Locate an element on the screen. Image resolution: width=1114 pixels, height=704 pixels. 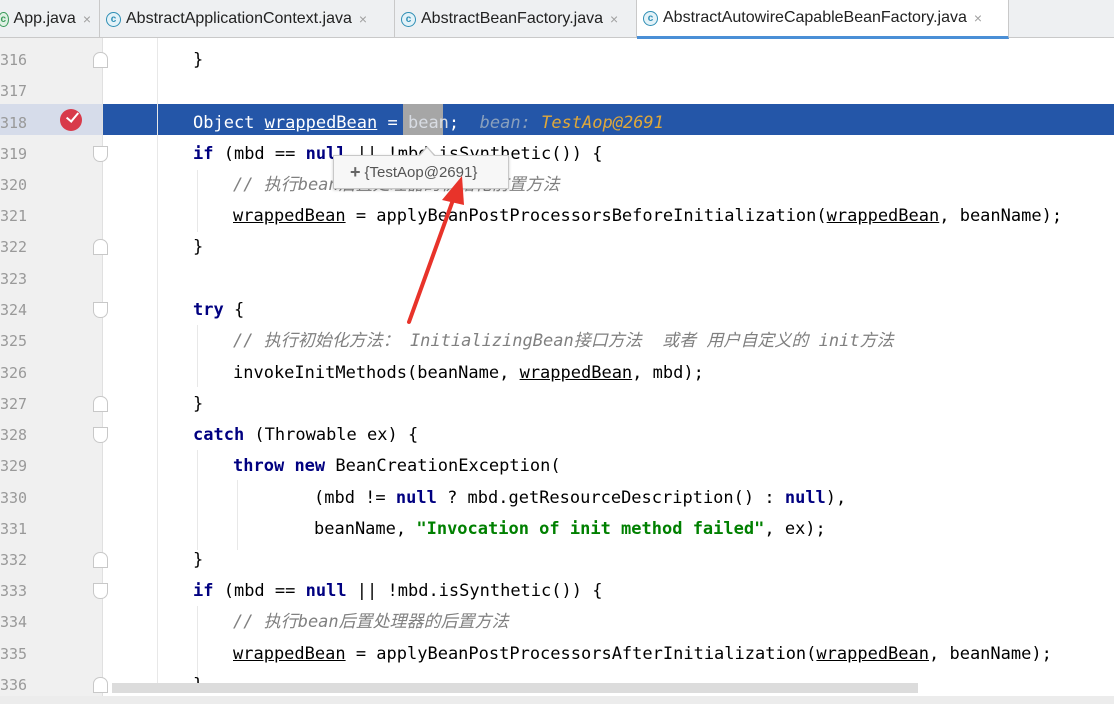
bottom-panel-edge is located at coordinates (557, 700).